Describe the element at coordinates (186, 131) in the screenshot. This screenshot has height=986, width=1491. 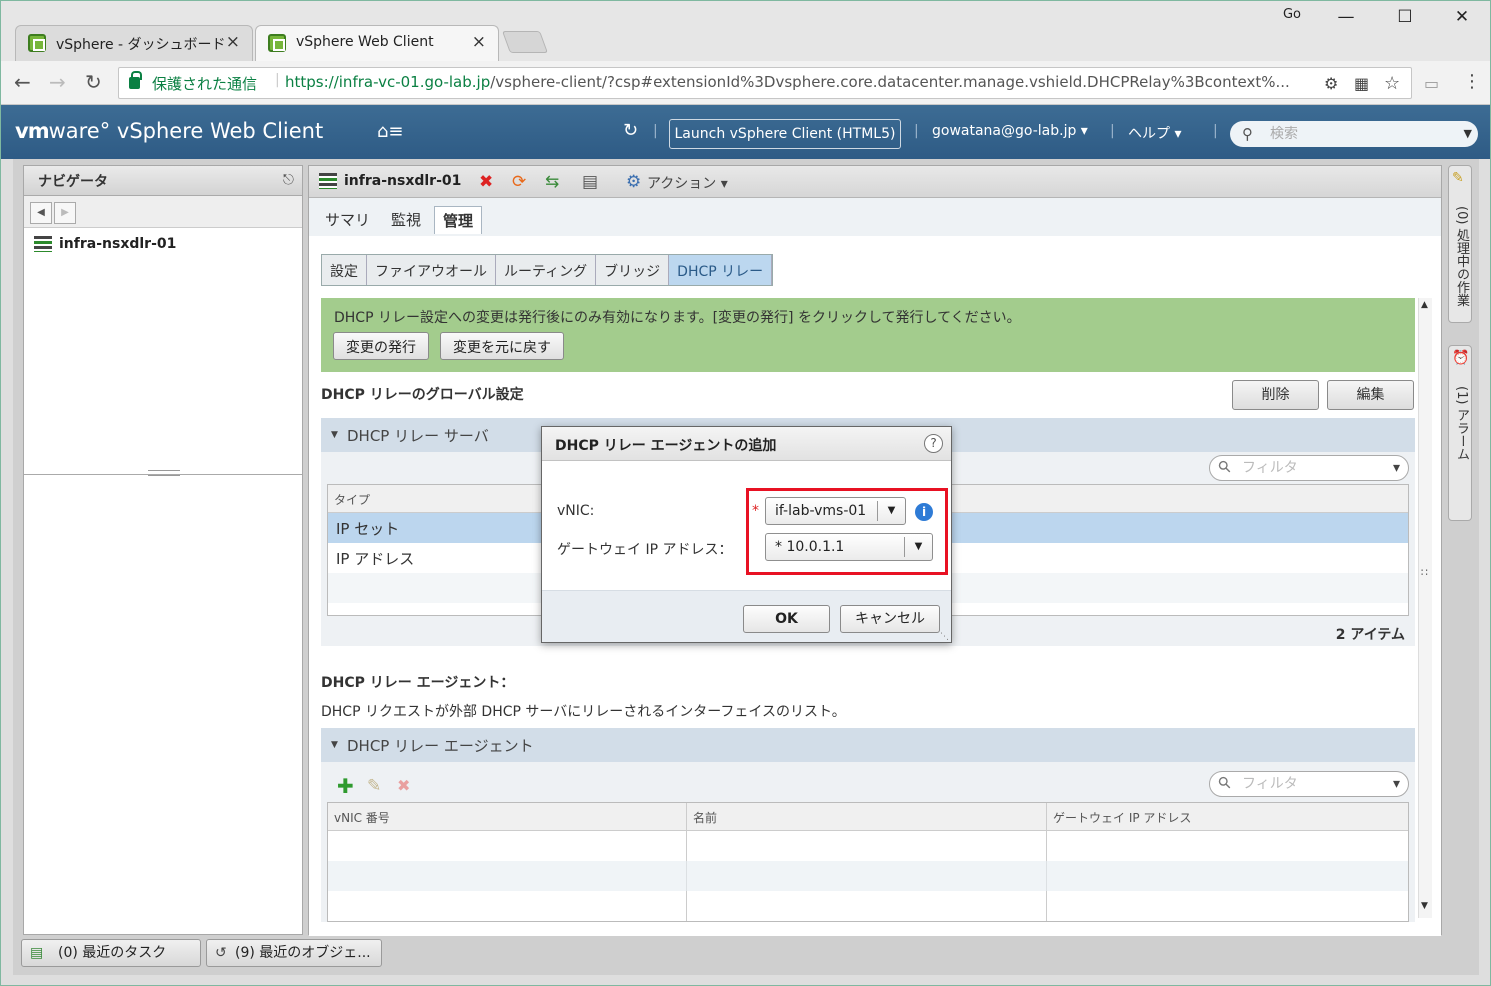
I see `brand-title: ware° vSphere Web Client` at that location.